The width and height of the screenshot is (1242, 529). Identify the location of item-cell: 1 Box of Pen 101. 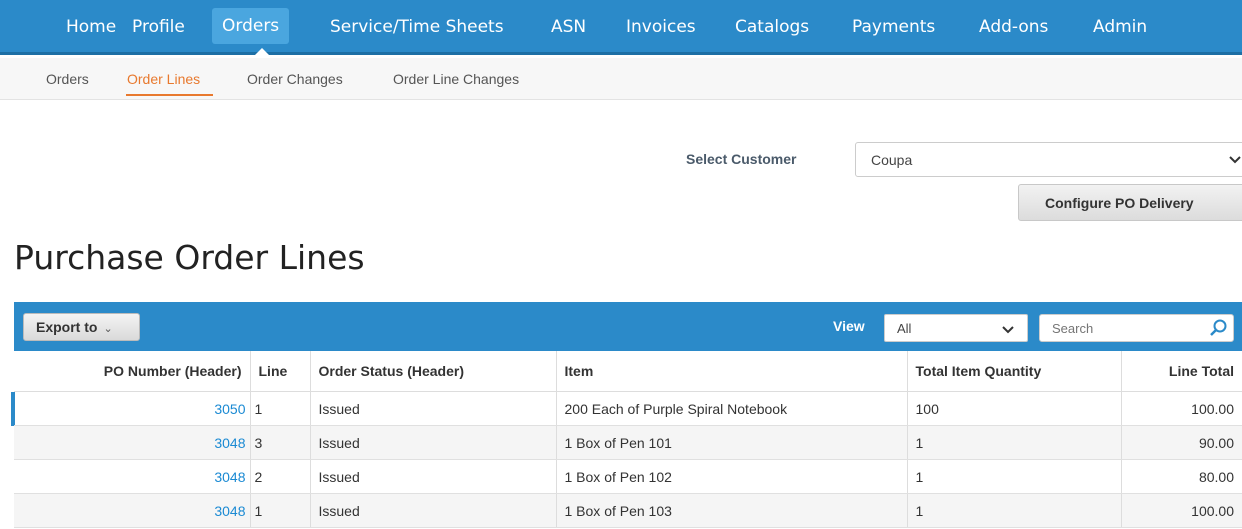
(732, 442).